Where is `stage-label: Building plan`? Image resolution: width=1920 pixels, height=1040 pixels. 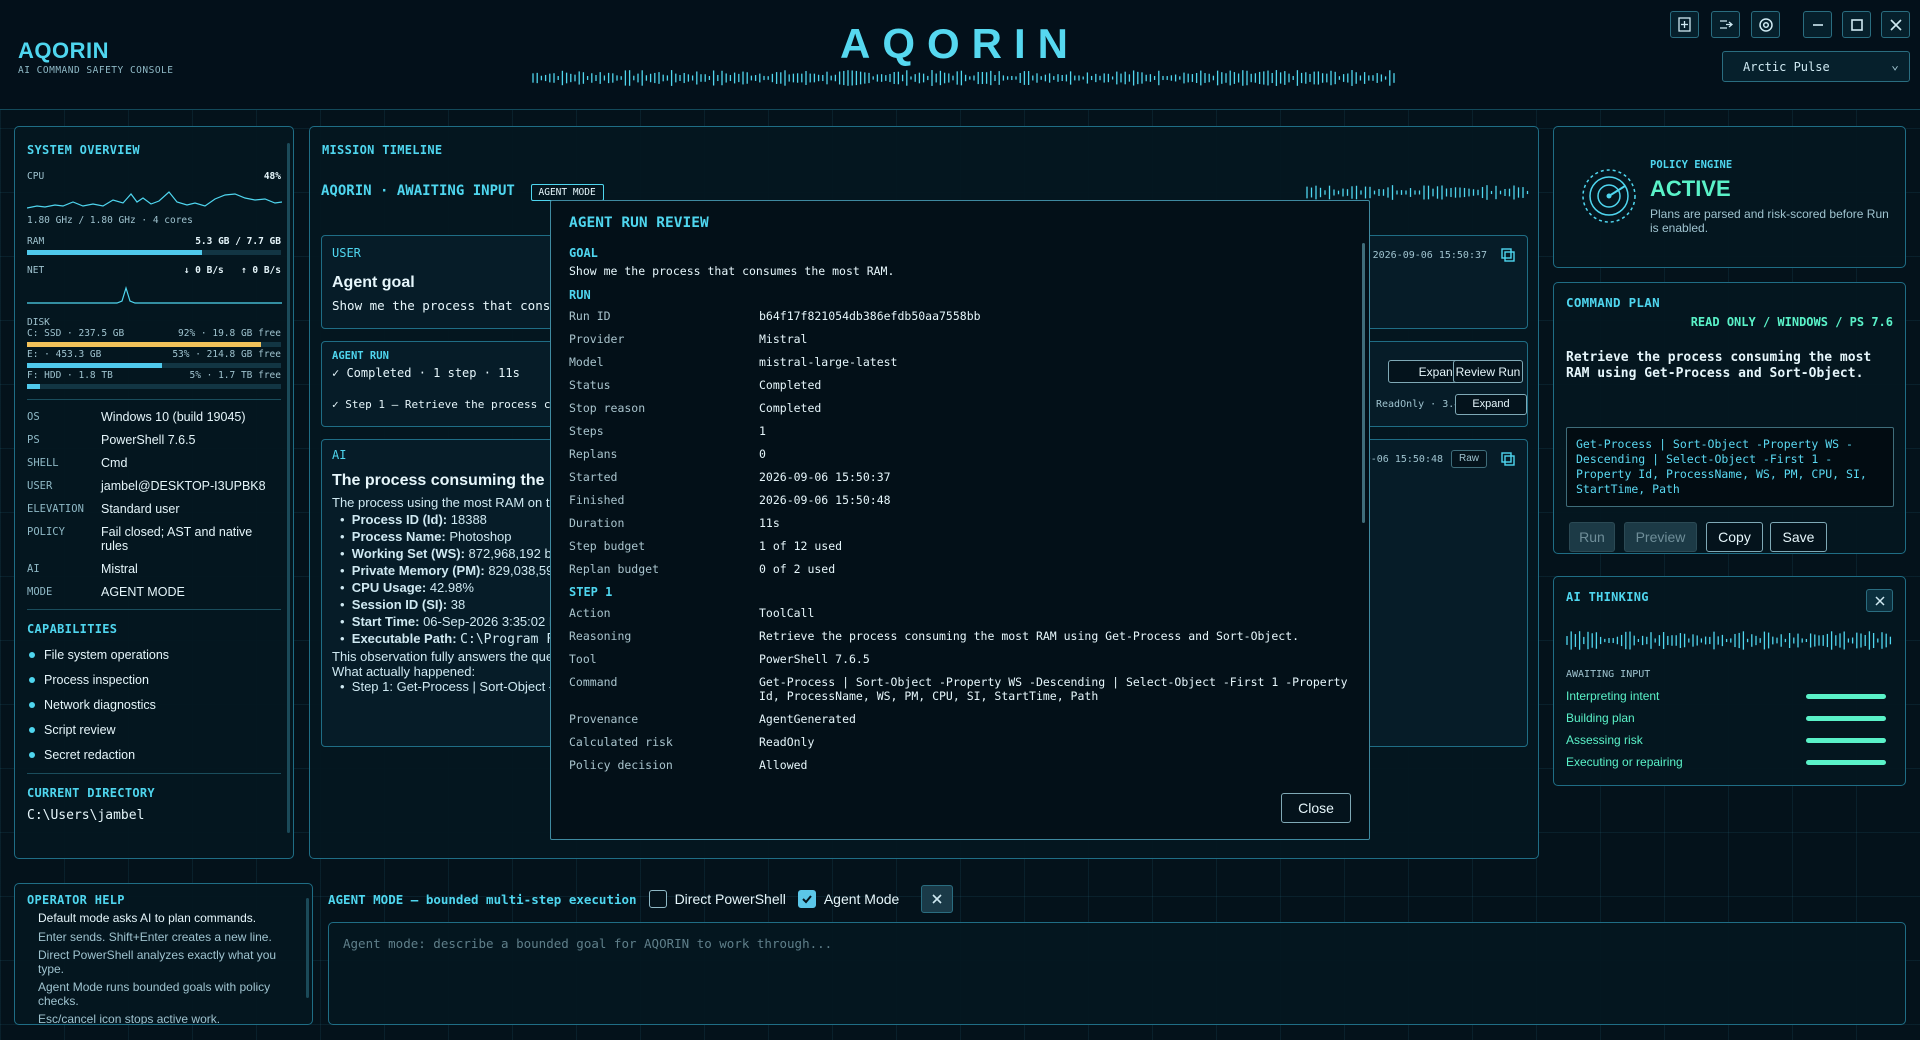 stage-label: Building plan is located at coordinates (1600, 718).